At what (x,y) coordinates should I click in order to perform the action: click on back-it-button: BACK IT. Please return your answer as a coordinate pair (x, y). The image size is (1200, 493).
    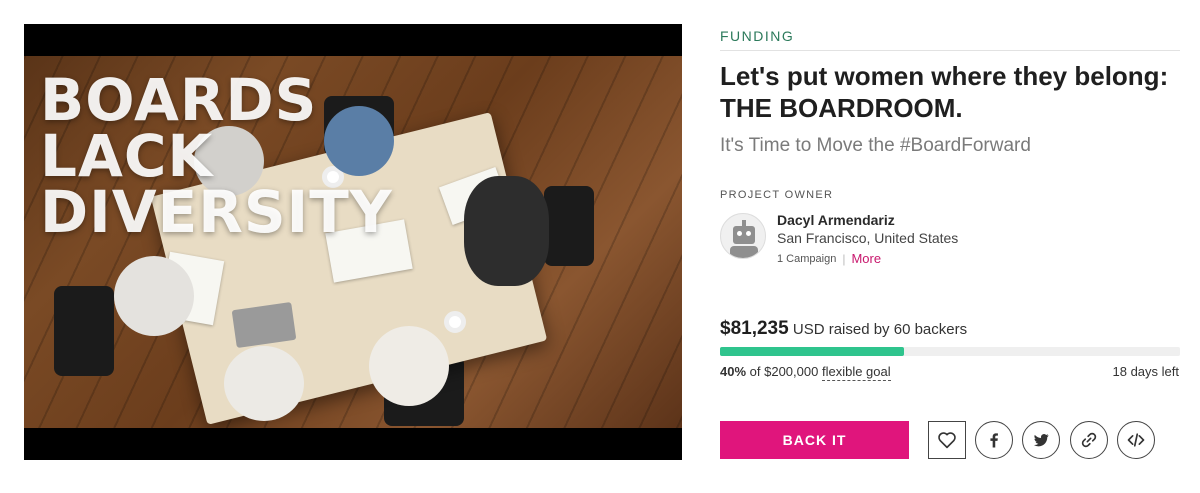
    Looking at the image, I should click on (814, 440).